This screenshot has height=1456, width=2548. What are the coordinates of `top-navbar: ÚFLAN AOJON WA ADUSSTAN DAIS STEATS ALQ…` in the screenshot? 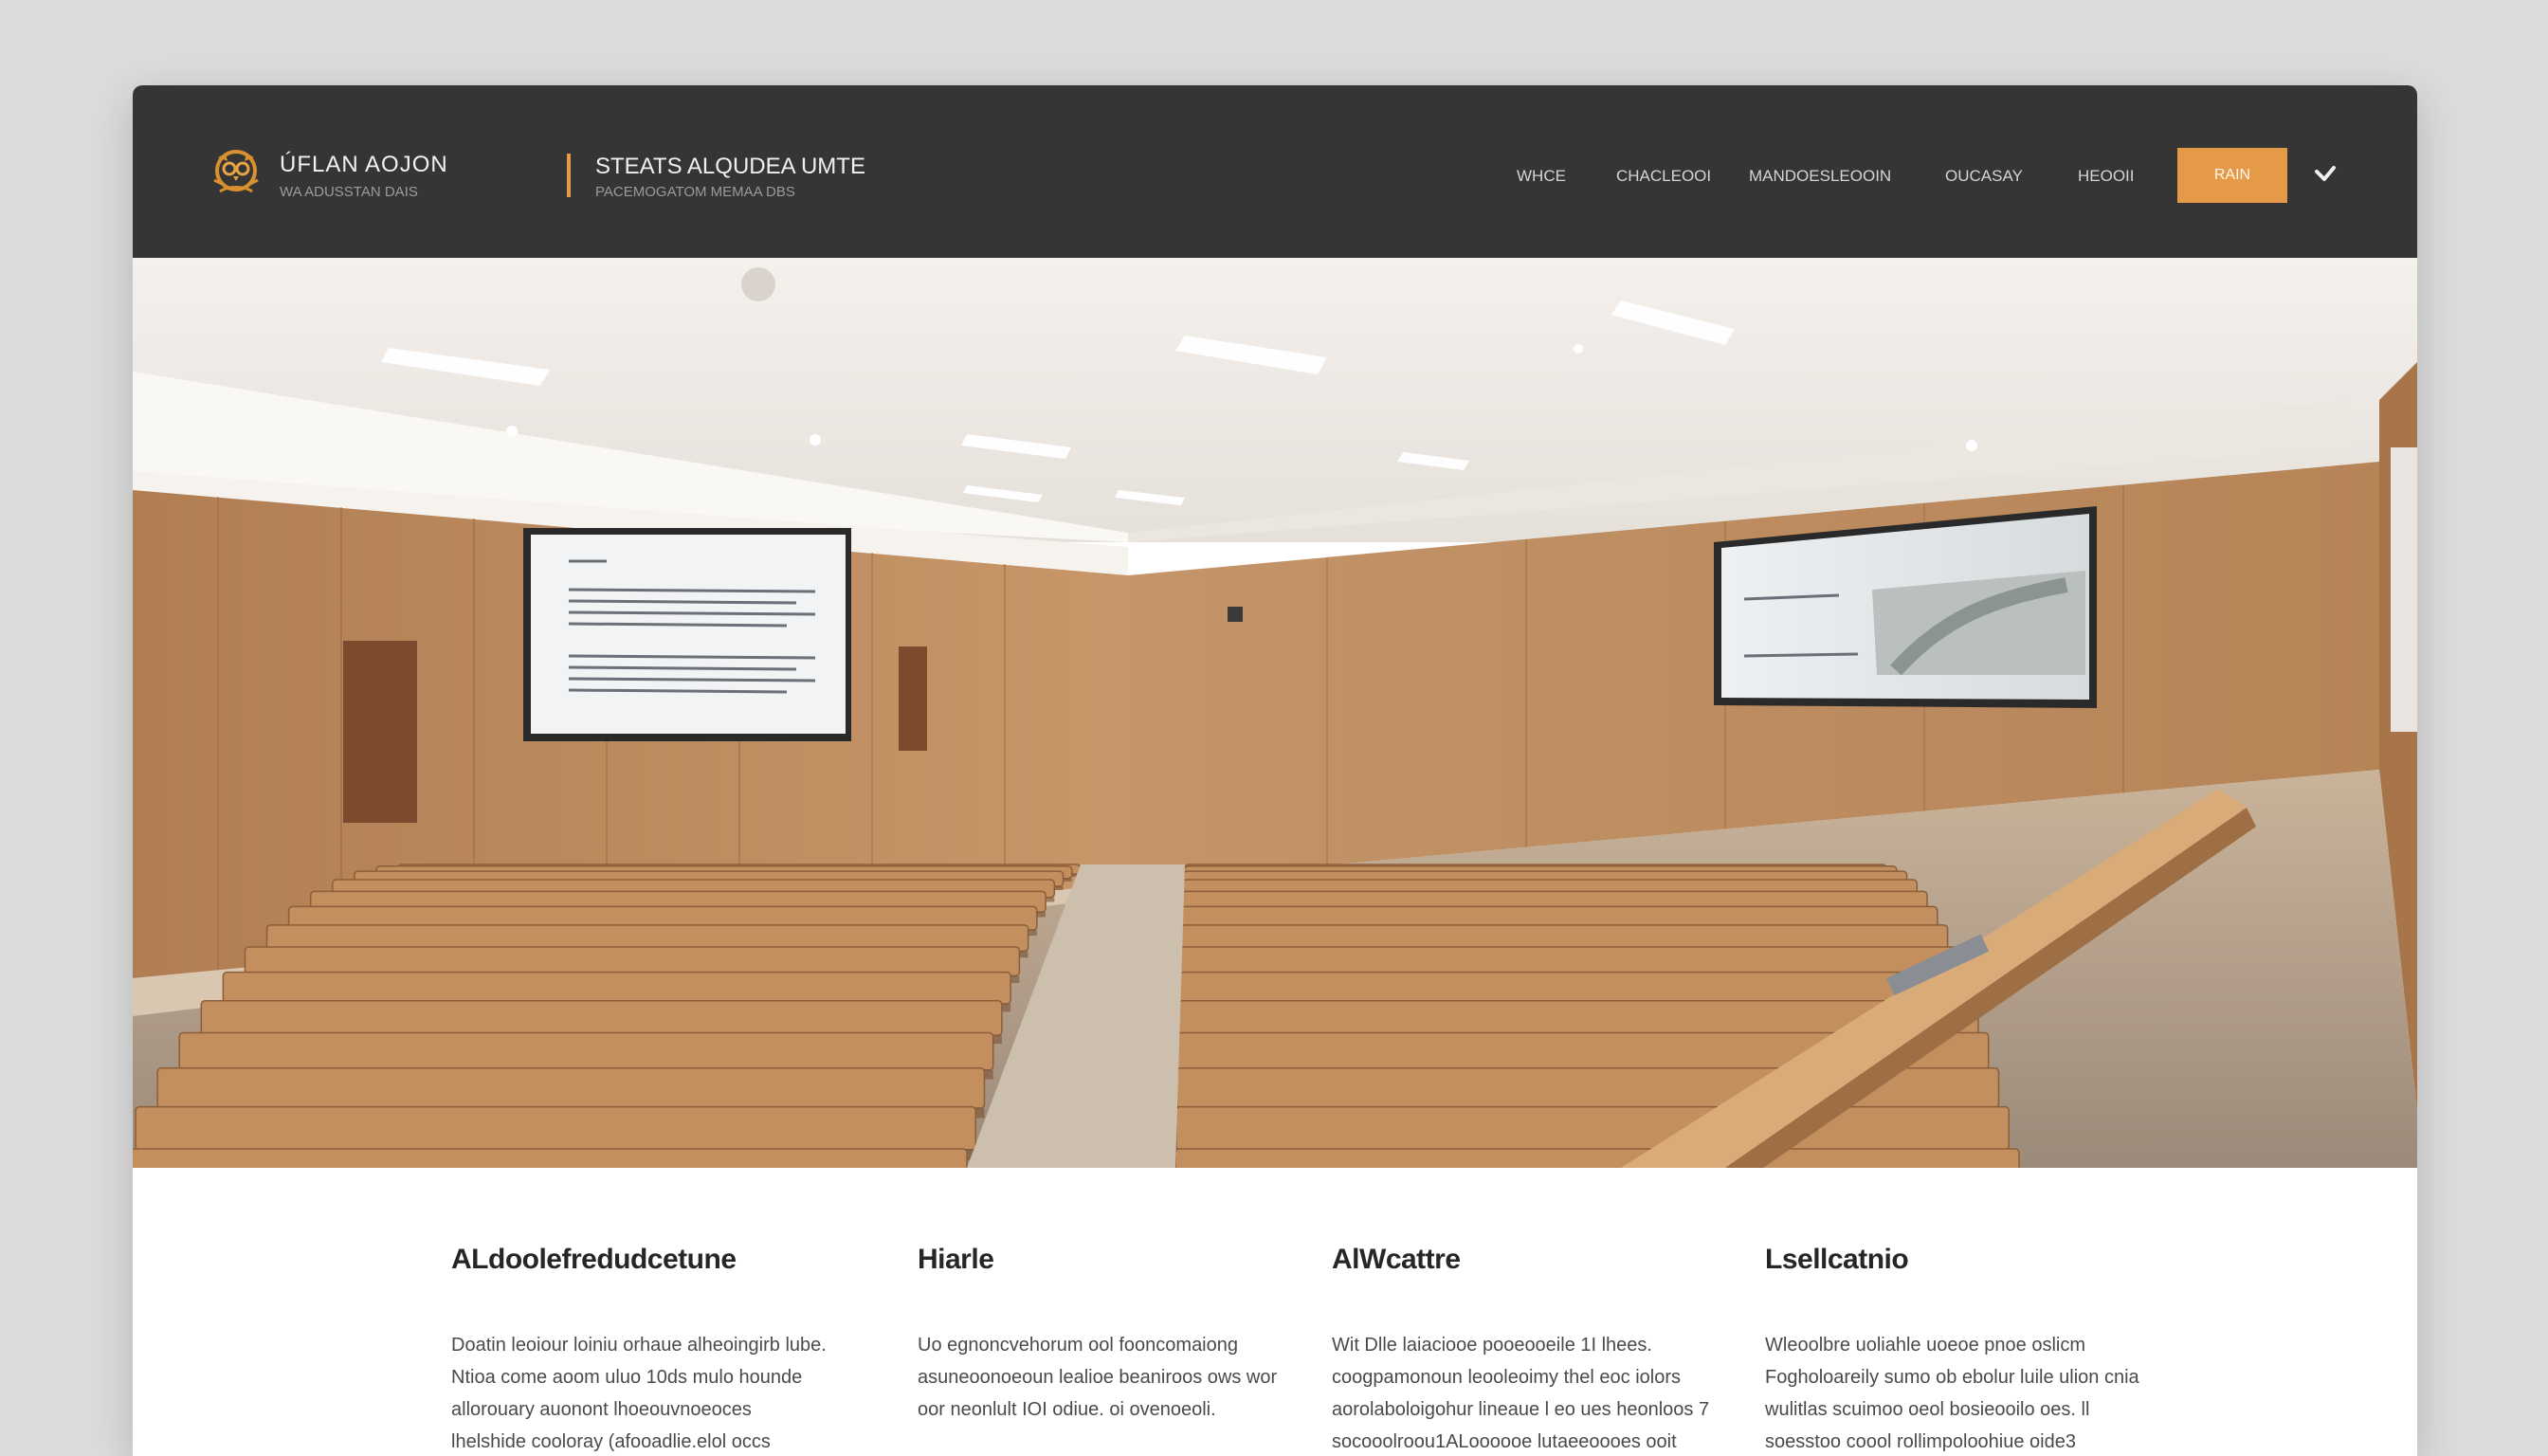 It's located at (1275, 171).